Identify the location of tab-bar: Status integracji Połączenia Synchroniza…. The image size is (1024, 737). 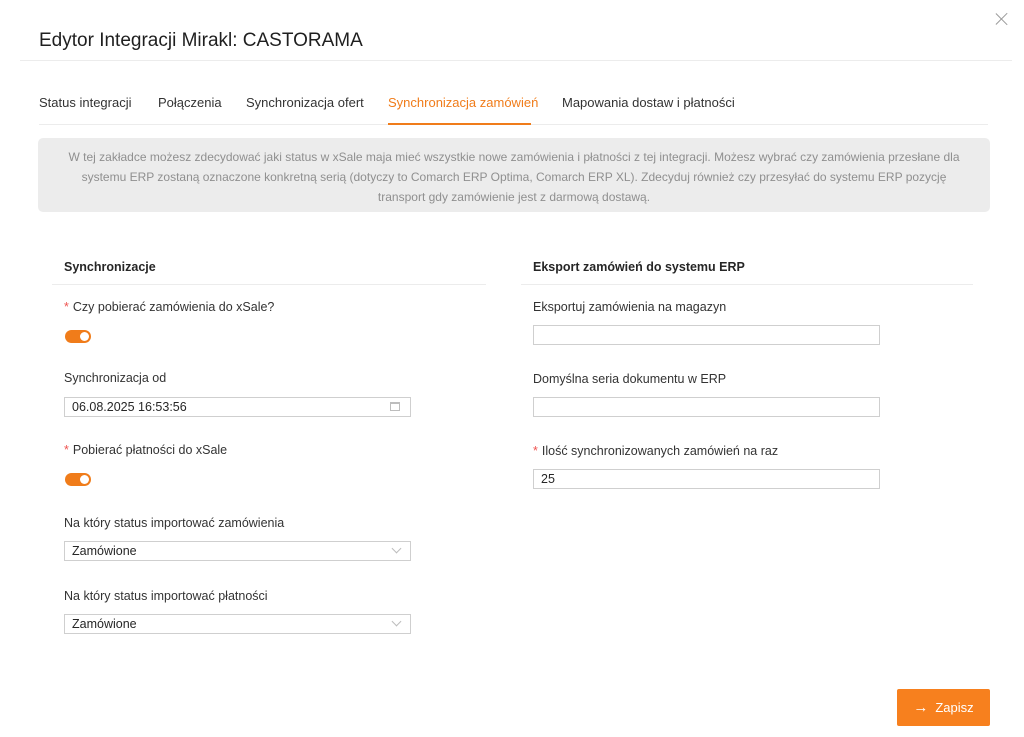
(513, 107).